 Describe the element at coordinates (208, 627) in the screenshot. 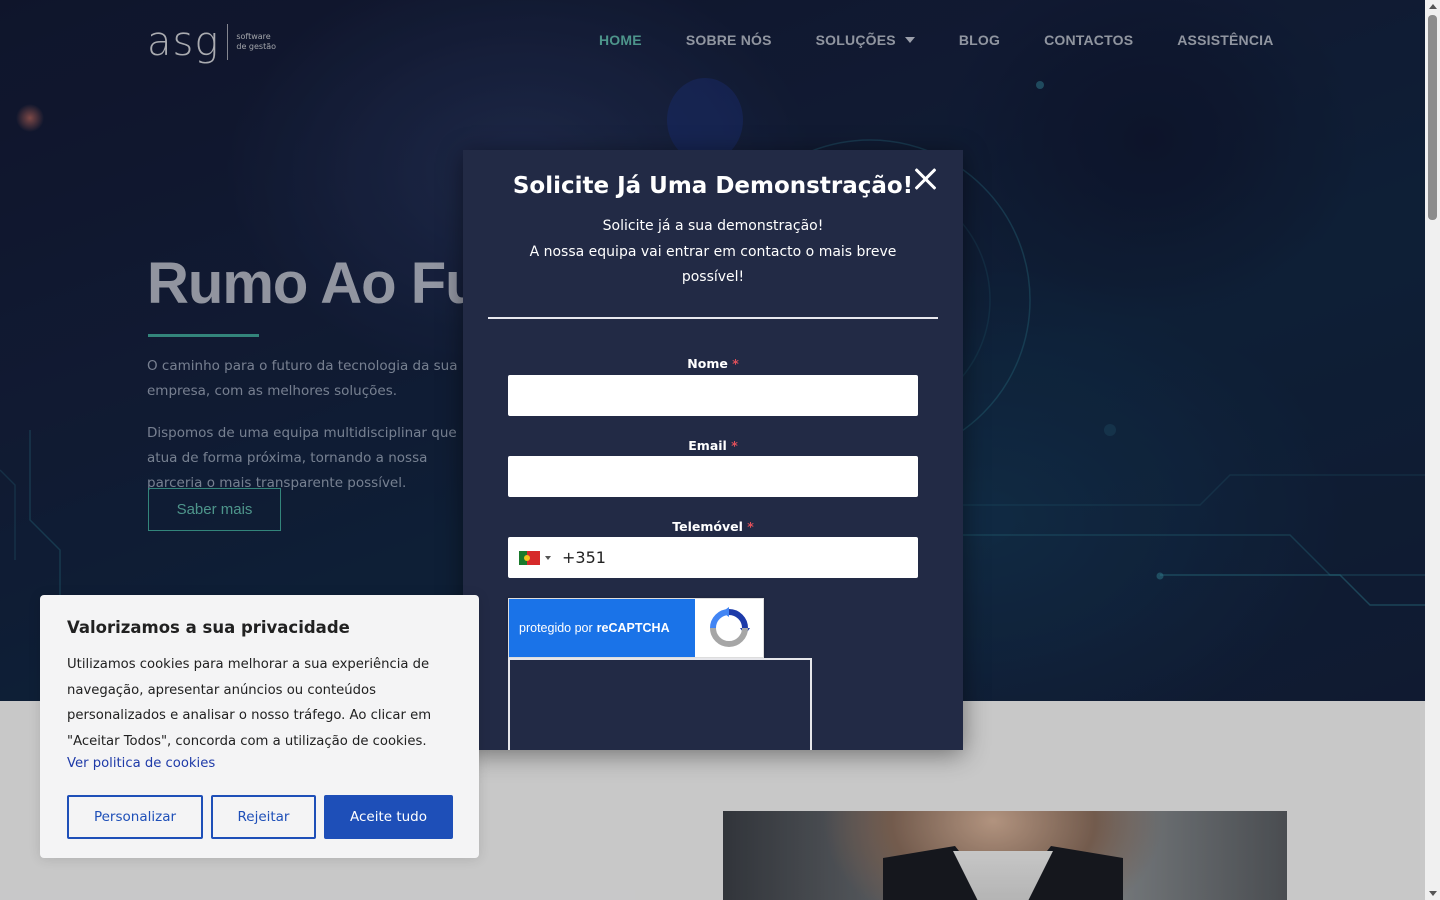

I see `cookie-title: Valorizamos a sua privacidade` at that location.